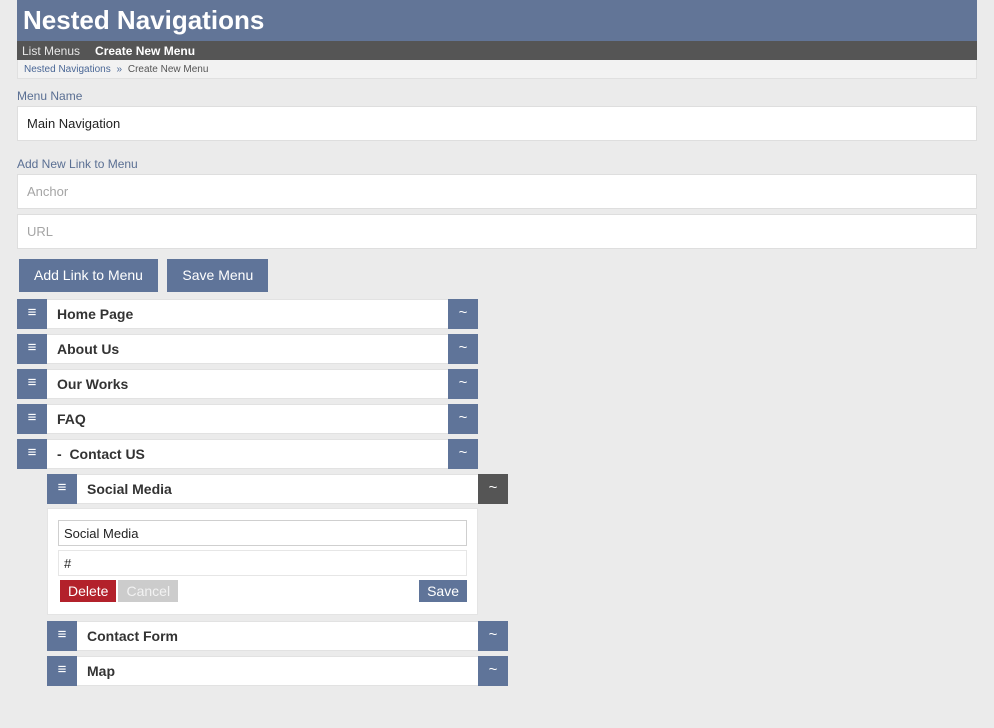 This screenshot has width=994, height=728. I want to click on menu-item-label: Contact Form, so click(277, 636).